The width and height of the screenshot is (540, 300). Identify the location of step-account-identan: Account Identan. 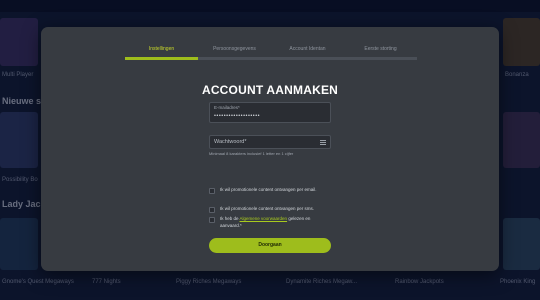
(307, 52).